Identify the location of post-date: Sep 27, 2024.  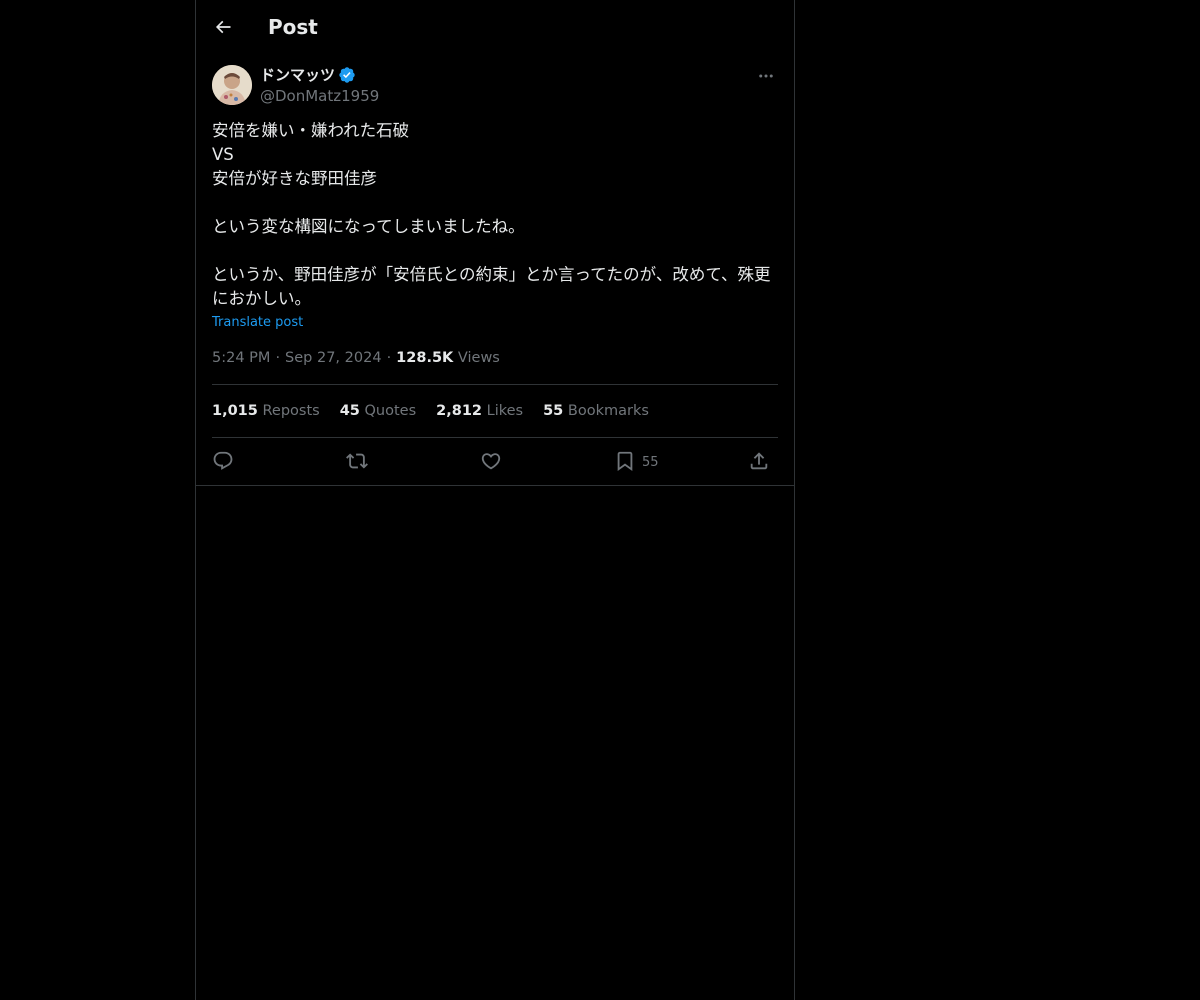
(333, 358).